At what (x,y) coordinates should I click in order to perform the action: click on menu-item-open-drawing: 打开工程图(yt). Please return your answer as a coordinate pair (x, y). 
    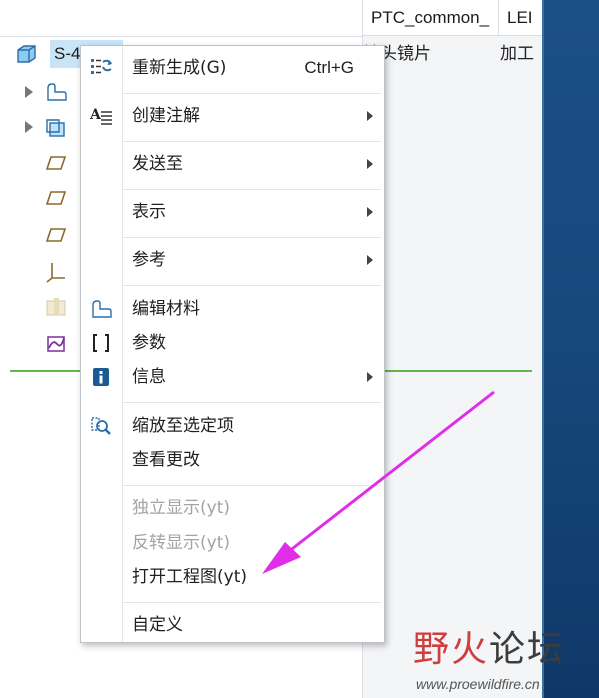
    Looking at the image, I should click on (232, 577).